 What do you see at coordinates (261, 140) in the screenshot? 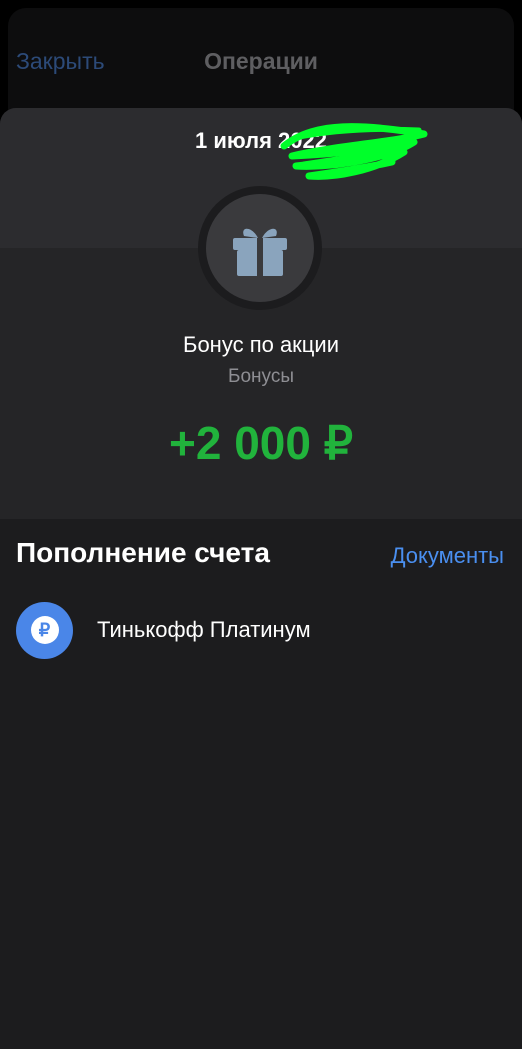
I see `operation-date: 1 июля 2022` at bounding box center [261, 140].